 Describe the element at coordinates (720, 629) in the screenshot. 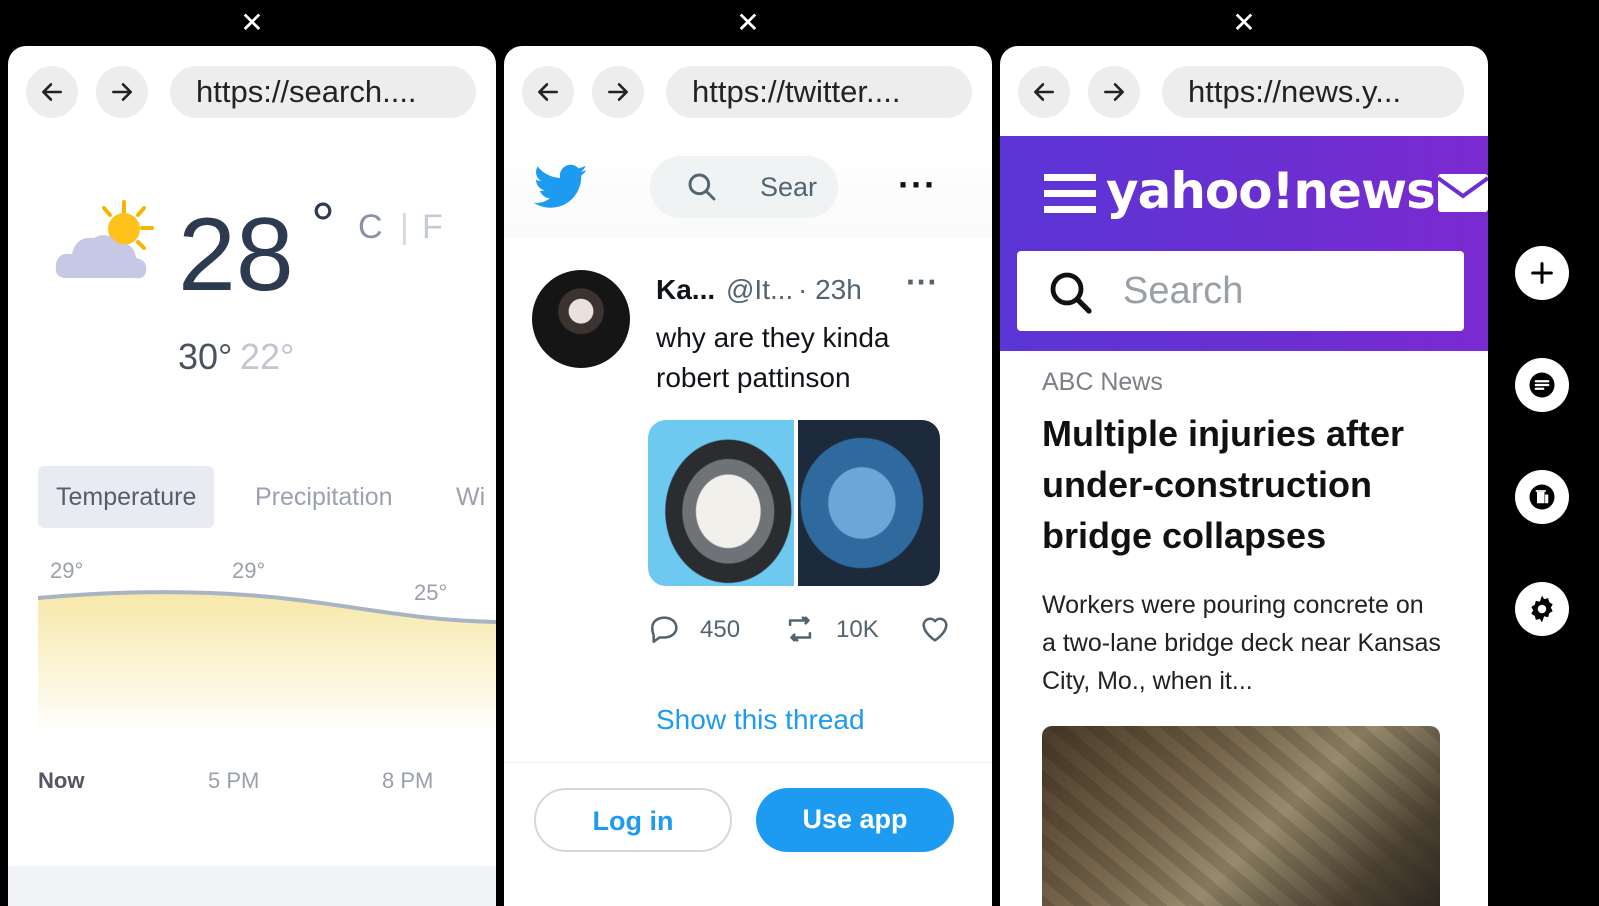

I see `reply-count: 450` at that location.